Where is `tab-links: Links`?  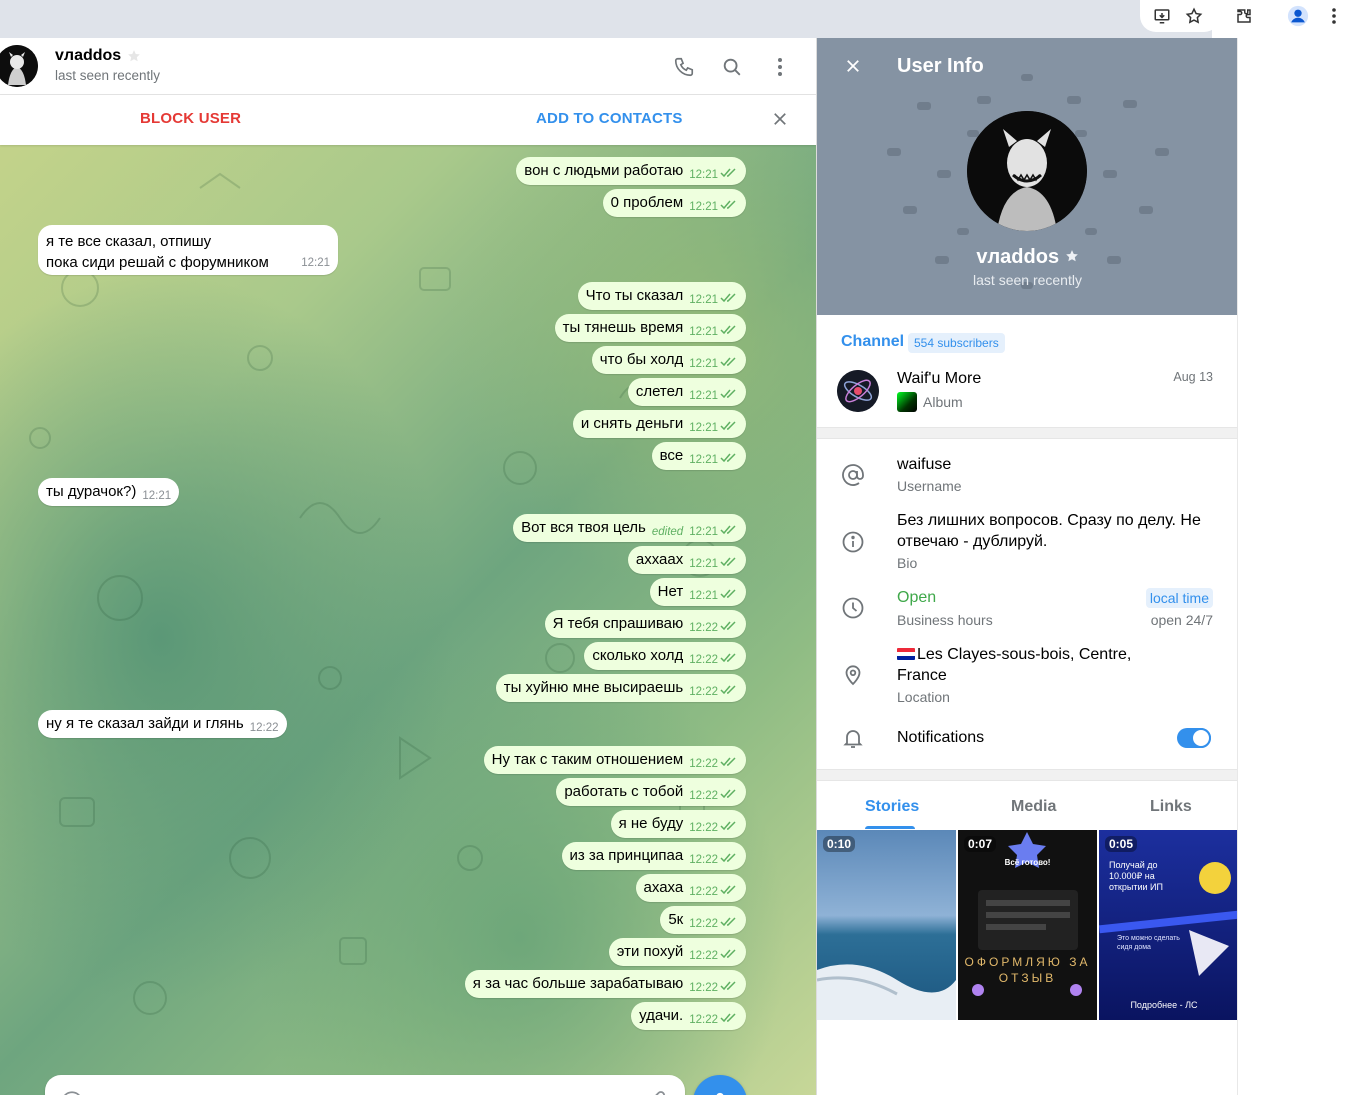 tab-links: Links is located at coordinates (1171, 807).